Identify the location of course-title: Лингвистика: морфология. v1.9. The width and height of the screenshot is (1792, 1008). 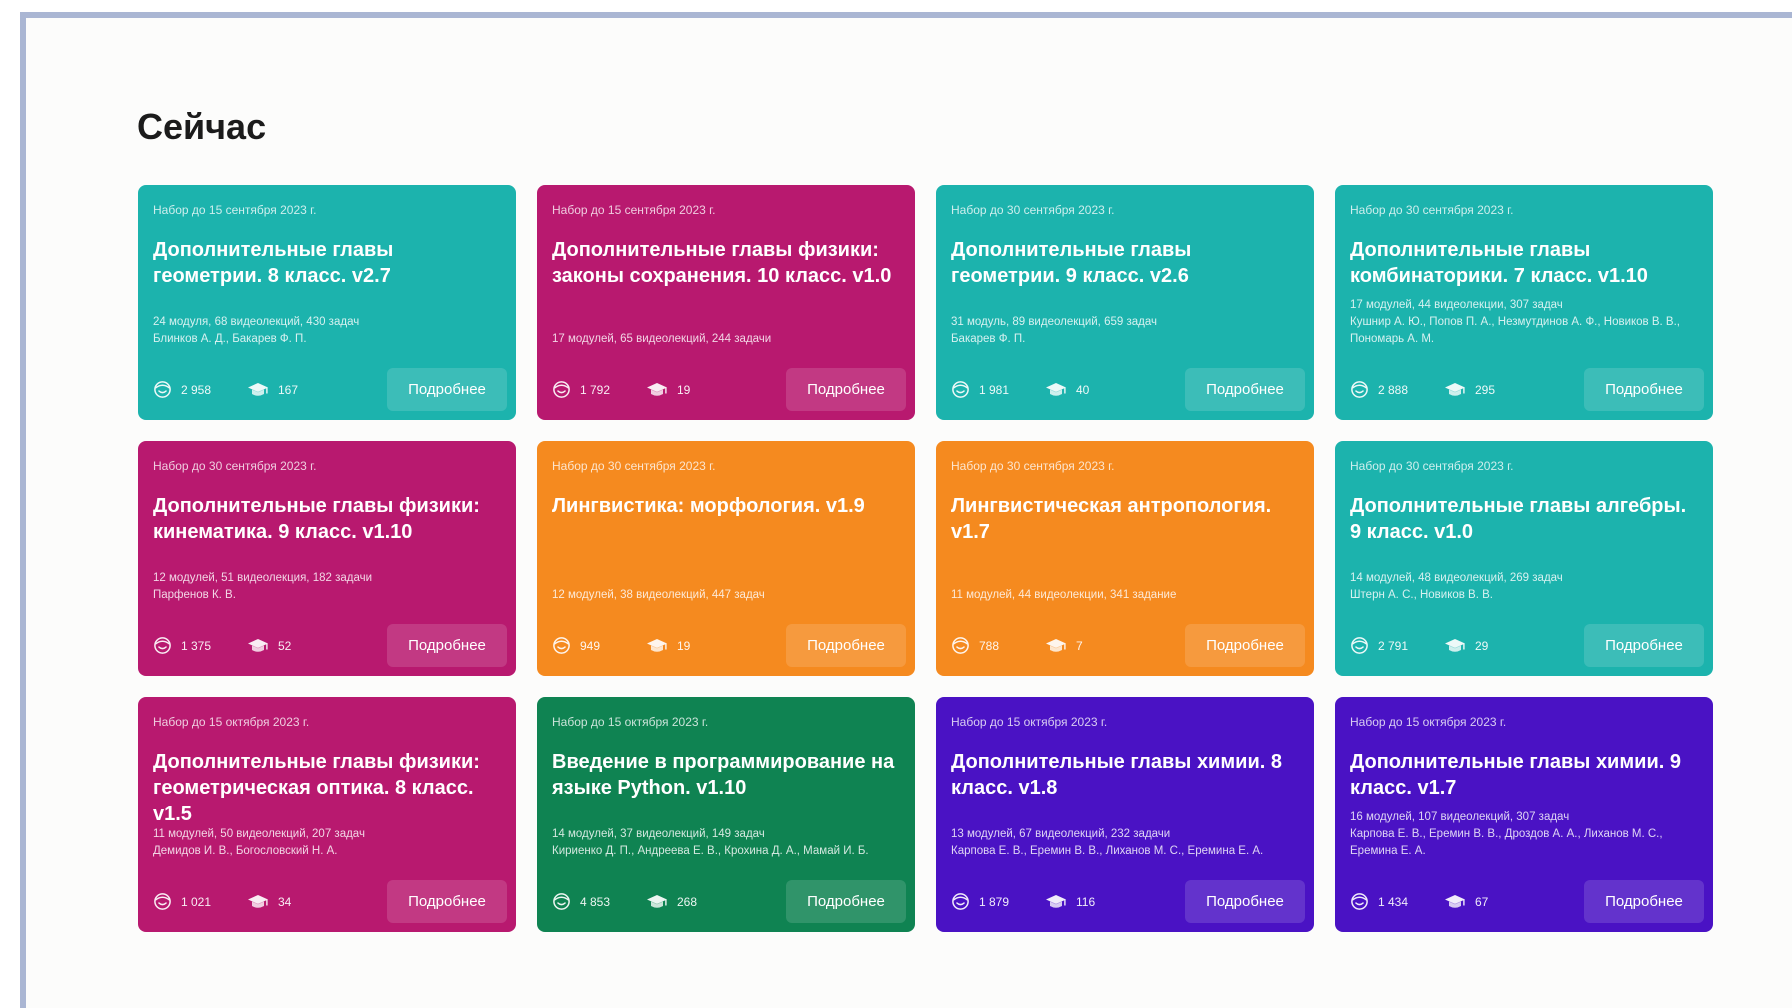
(725, 506).